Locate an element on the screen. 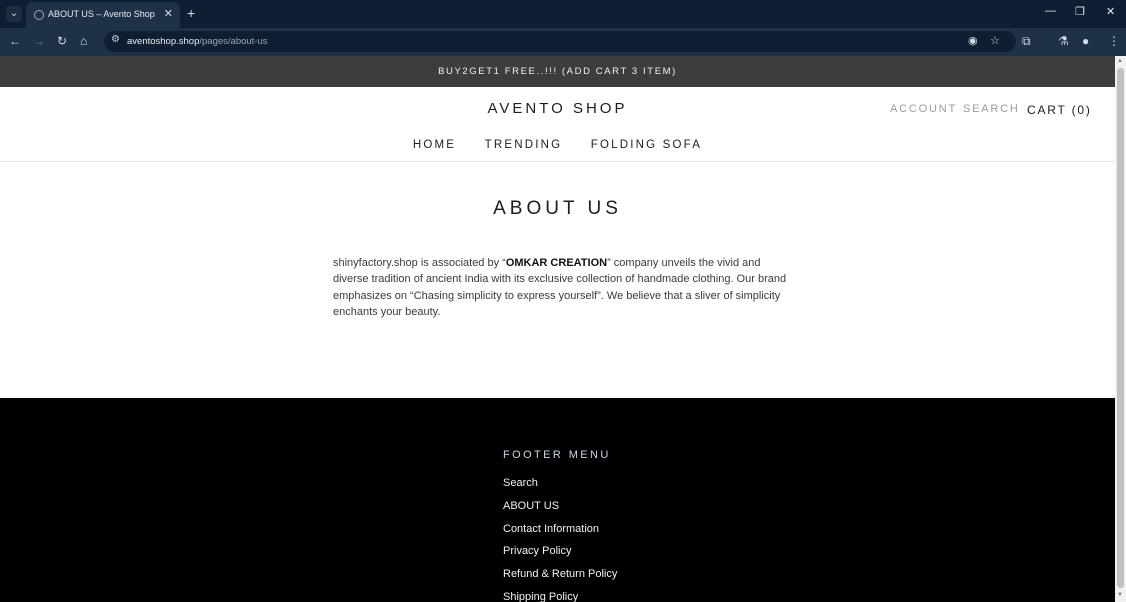 Image resolution: width=1126 pixels, height=602 pixels. url-domain: aventoshop.shop is located at coordinates (163, 41).